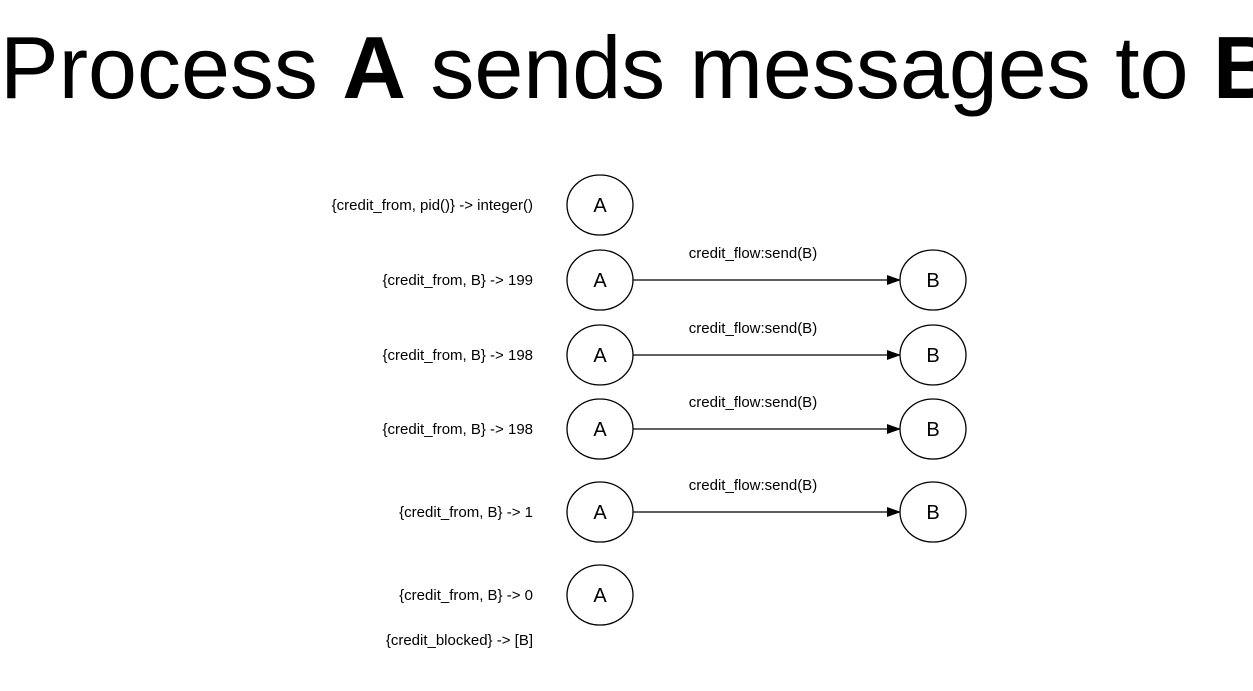 Image resolution: width=1253 pixels, height=691 pixels. Describe the element at coordinates (459, 640) in the screenshot. I see `credit-blocked-label: {credit_blocked} -> [B]` at that location.